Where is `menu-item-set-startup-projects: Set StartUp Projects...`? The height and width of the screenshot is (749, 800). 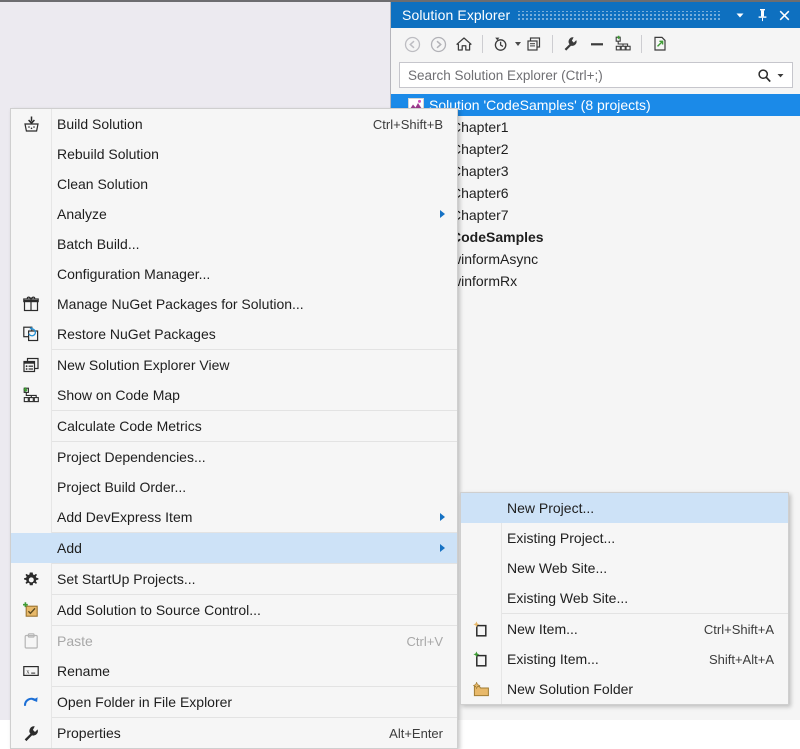 menu-item-set-startup-projects: Set StartUp Projects... is located at coordinates (234, 579).